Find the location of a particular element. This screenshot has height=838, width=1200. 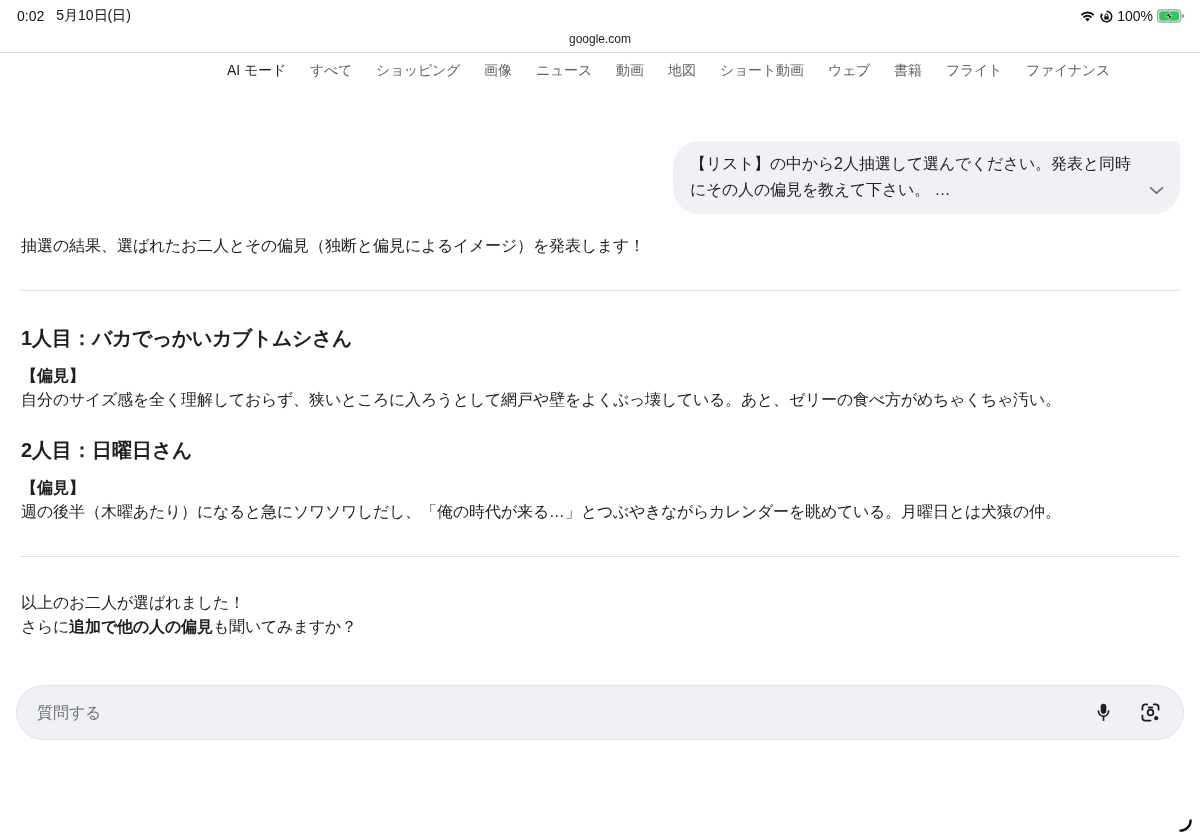

closing-text: 以上のお二人が選ばれました！ is located at coordinates (133, 603).